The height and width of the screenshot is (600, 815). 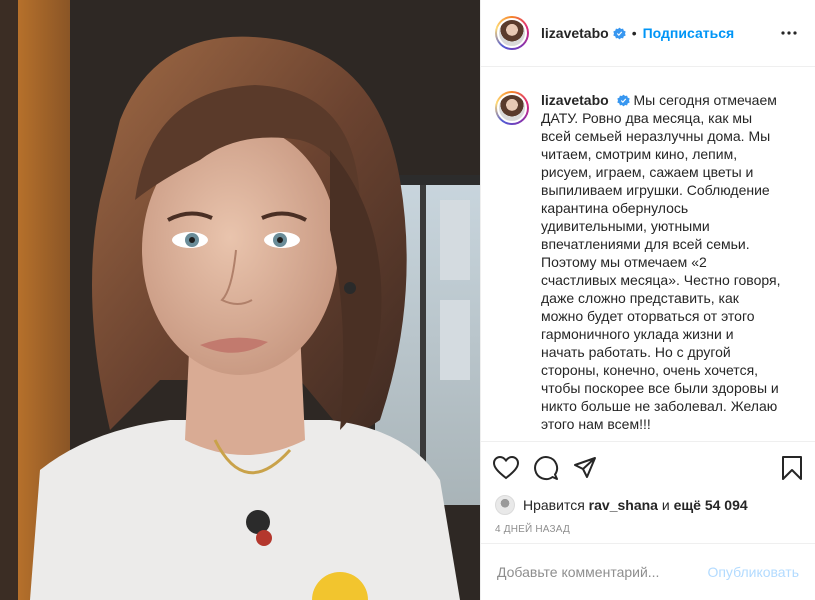 I want to click on likes-prefix: Нравится, so click(x=554, y=505).